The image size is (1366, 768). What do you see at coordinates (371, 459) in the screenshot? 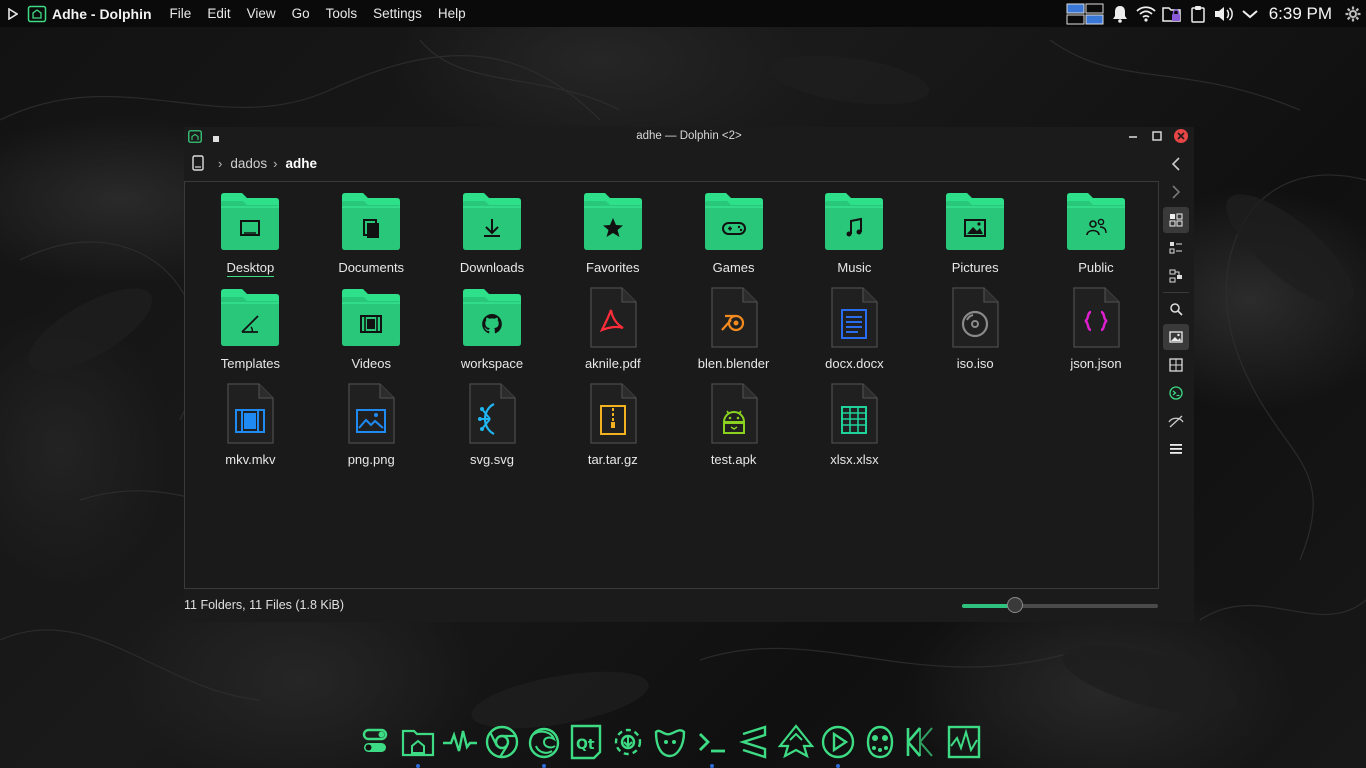
I see `item-label: png.png` at bounding box center [371, 459].